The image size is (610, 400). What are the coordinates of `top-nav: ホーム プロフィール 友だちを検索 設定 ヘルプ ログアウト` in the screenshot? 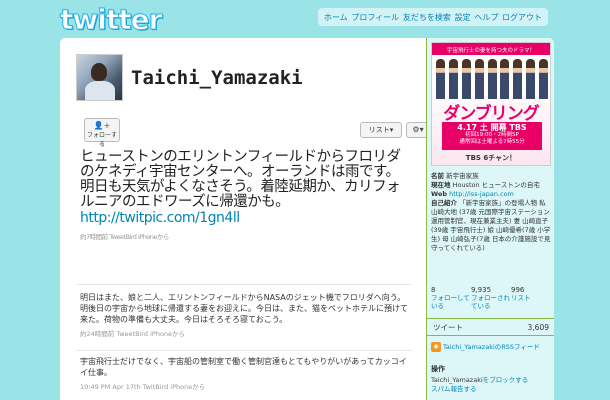 It's located at (433, 17).